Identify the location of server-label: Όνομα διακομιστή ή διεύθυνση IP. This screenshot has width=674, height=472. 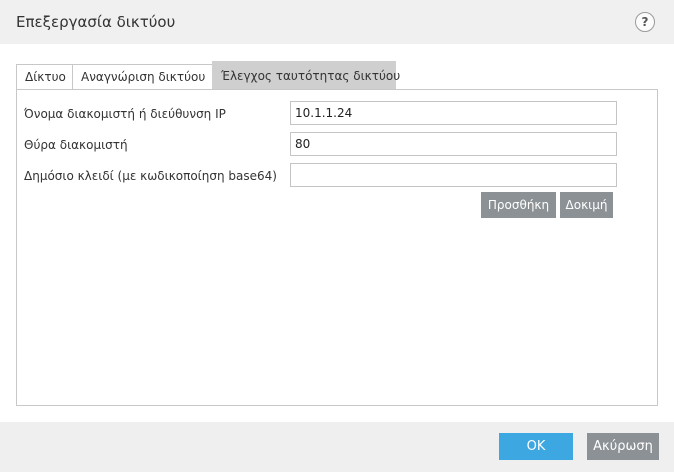
(125, 114).